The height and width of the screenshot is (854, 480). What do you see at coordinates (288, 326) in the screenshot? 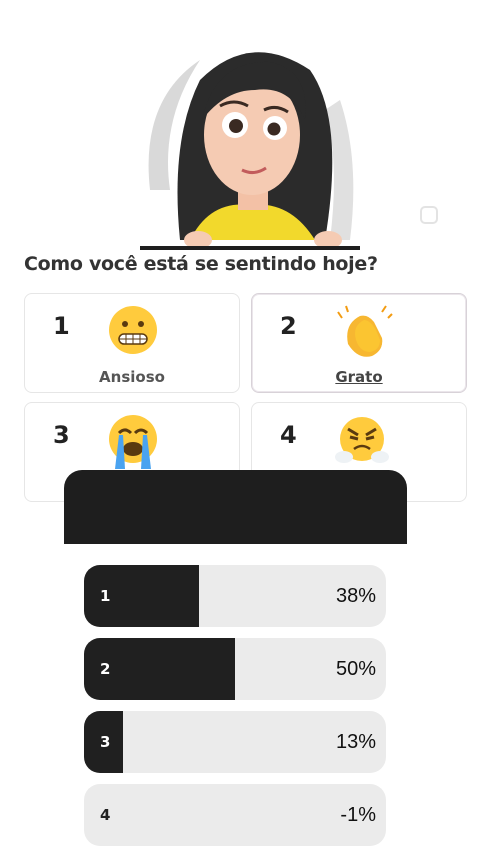
I see `option-number: 2` at bounding box center [288, 326].